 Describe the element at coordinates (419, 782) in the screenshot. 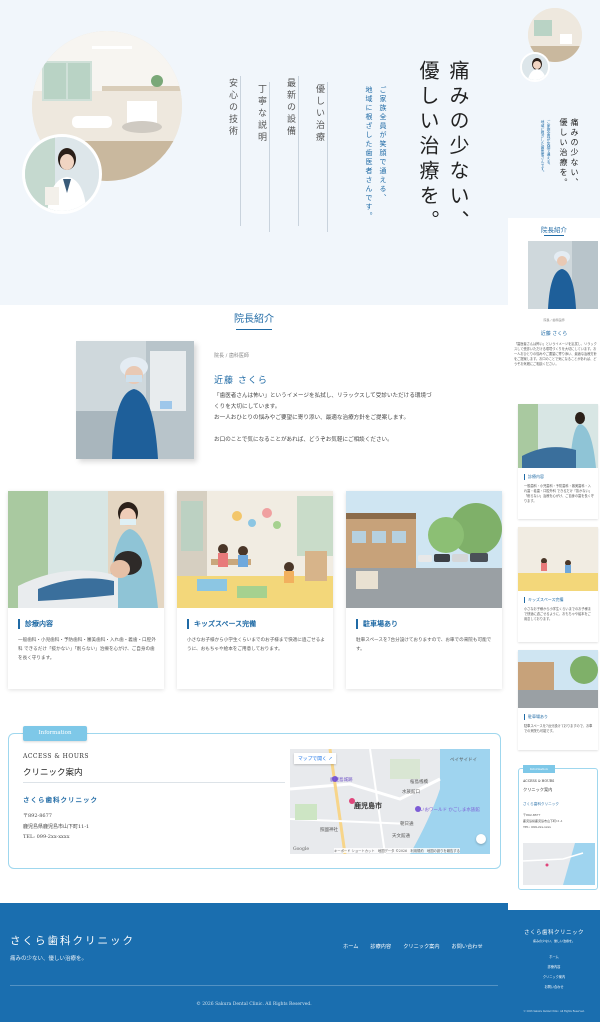

I see `map-place-pier: 桜島桟橋` at that location.